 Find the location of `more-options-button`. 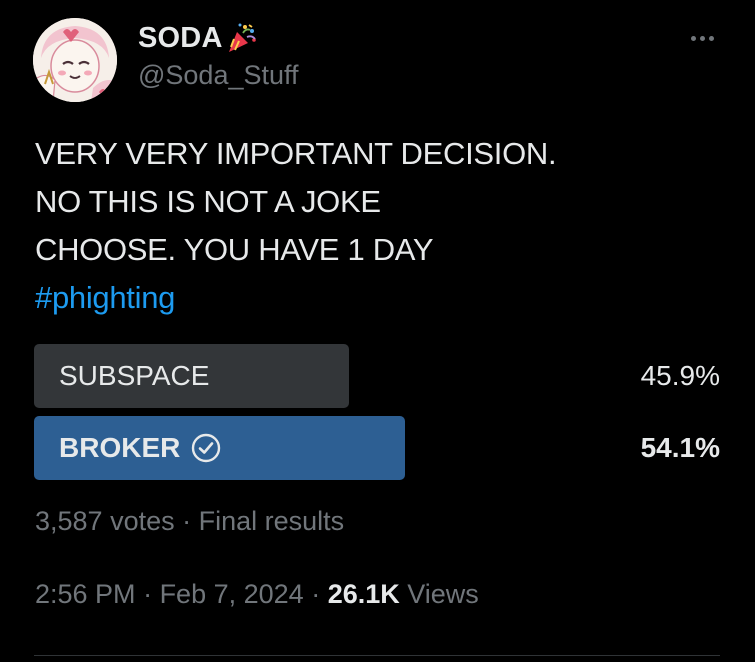

more-options-button is located at coordinates (702, 38).